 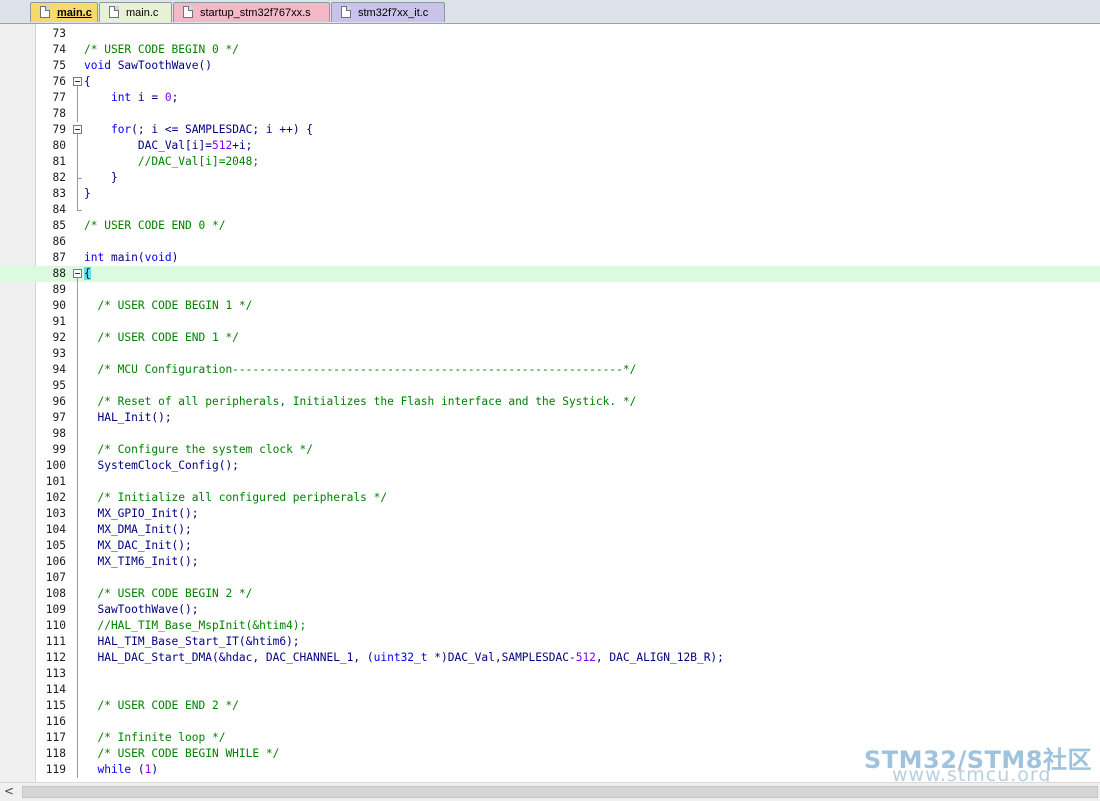 What do you see at coordinates (550, 226) in the screenshot?
I see `code-line: 85 /* USER CODE END 0 */` at bounding box center [550, 226].